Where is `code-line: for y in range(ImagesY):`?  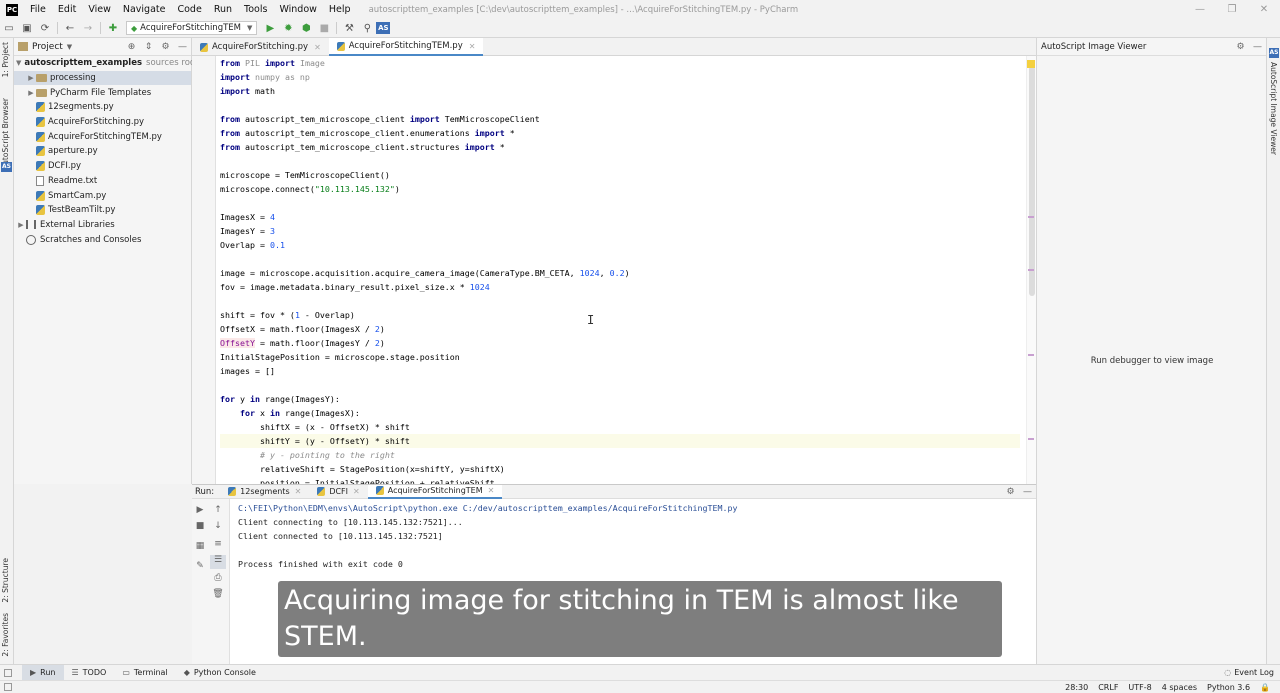 code-line: for y in range(ImagesY): is located at coordinates (620, 399).